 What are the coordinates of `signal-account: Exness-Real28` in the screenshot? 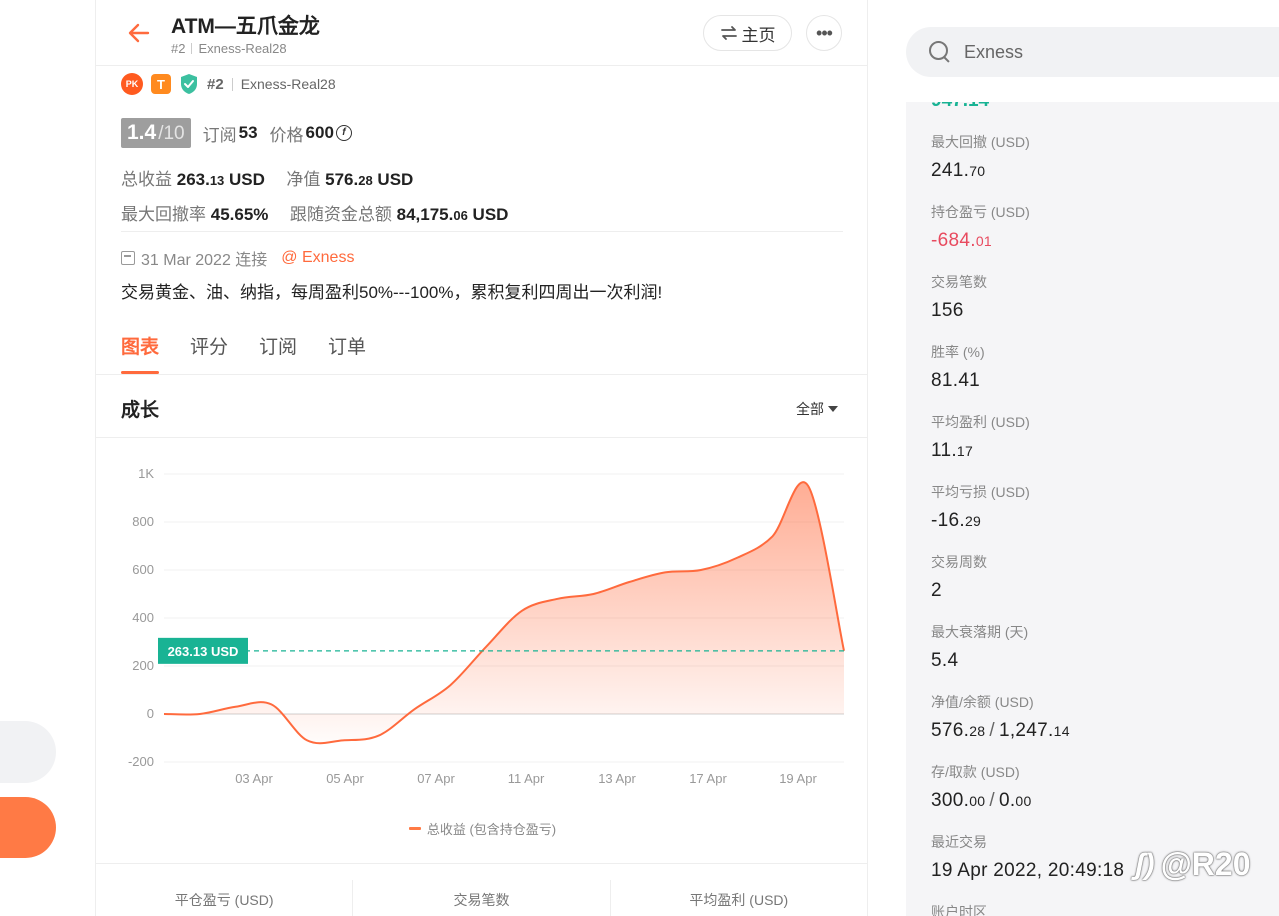 It's located at (242, 48).